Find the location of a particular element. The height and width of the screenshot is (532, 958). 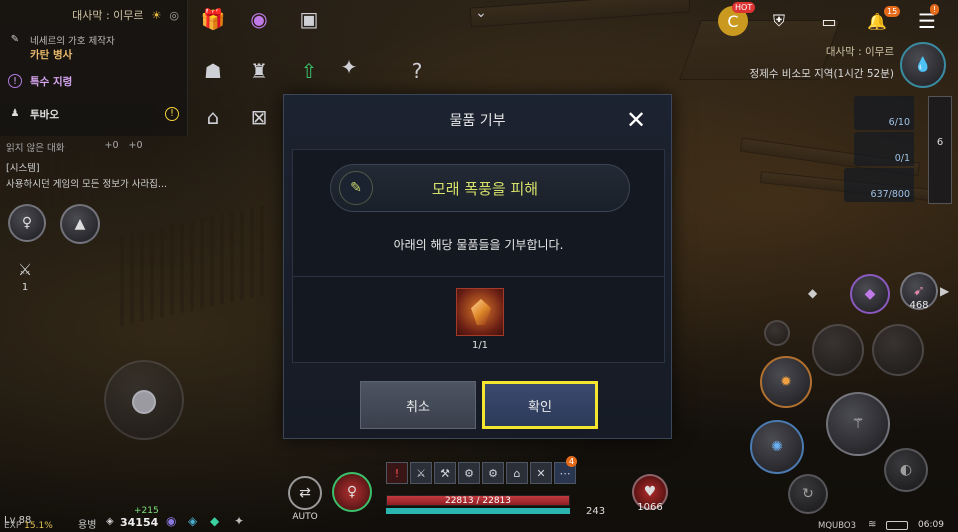

unread-chat-label: 읽지 않은 대화 is located at coordinates (35, 148).